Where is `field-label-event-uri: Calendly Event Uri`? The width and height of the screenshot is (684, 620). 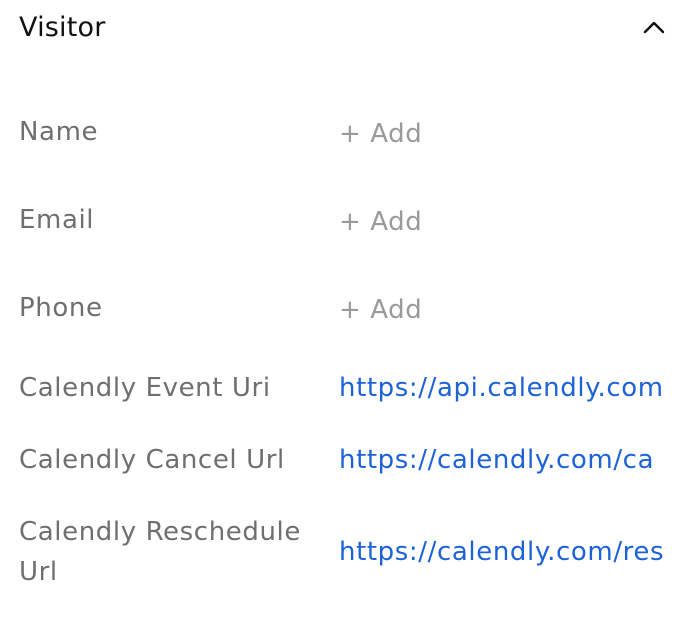
field-label-event-uri: Calendly Event Uri is located at coordinates (145, 388).